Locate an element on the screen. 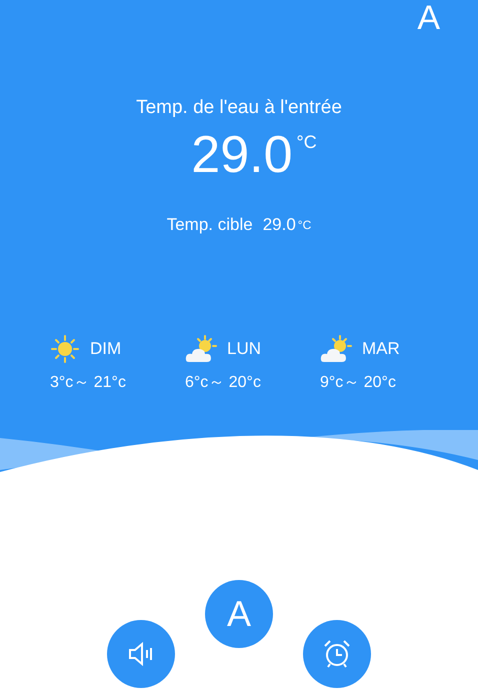 The height and width of the screenshot is (700, 478). day-label: DIM is located at coordinates (106, 349).